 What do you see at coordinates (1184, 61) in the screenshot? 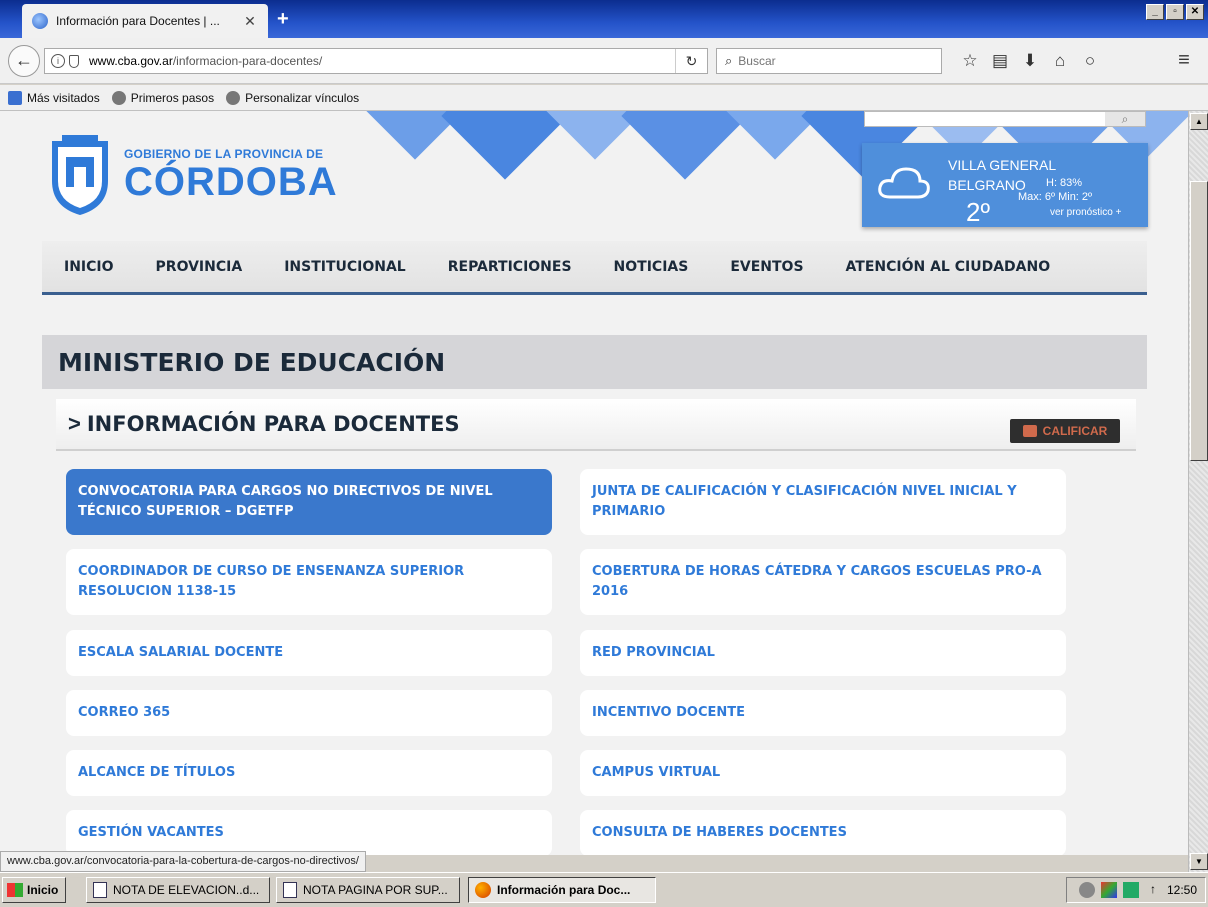
I see `hamburger-menu-icon: ≡` at bounding box center [1184, 61].